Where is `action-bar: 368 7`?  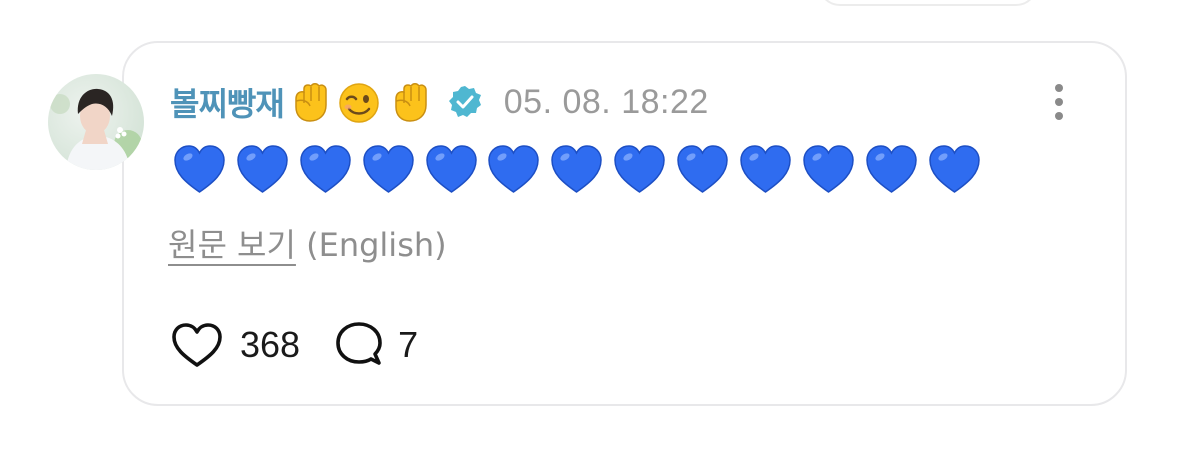 action-bar: 368 7 is located at coordinates (294, 345).